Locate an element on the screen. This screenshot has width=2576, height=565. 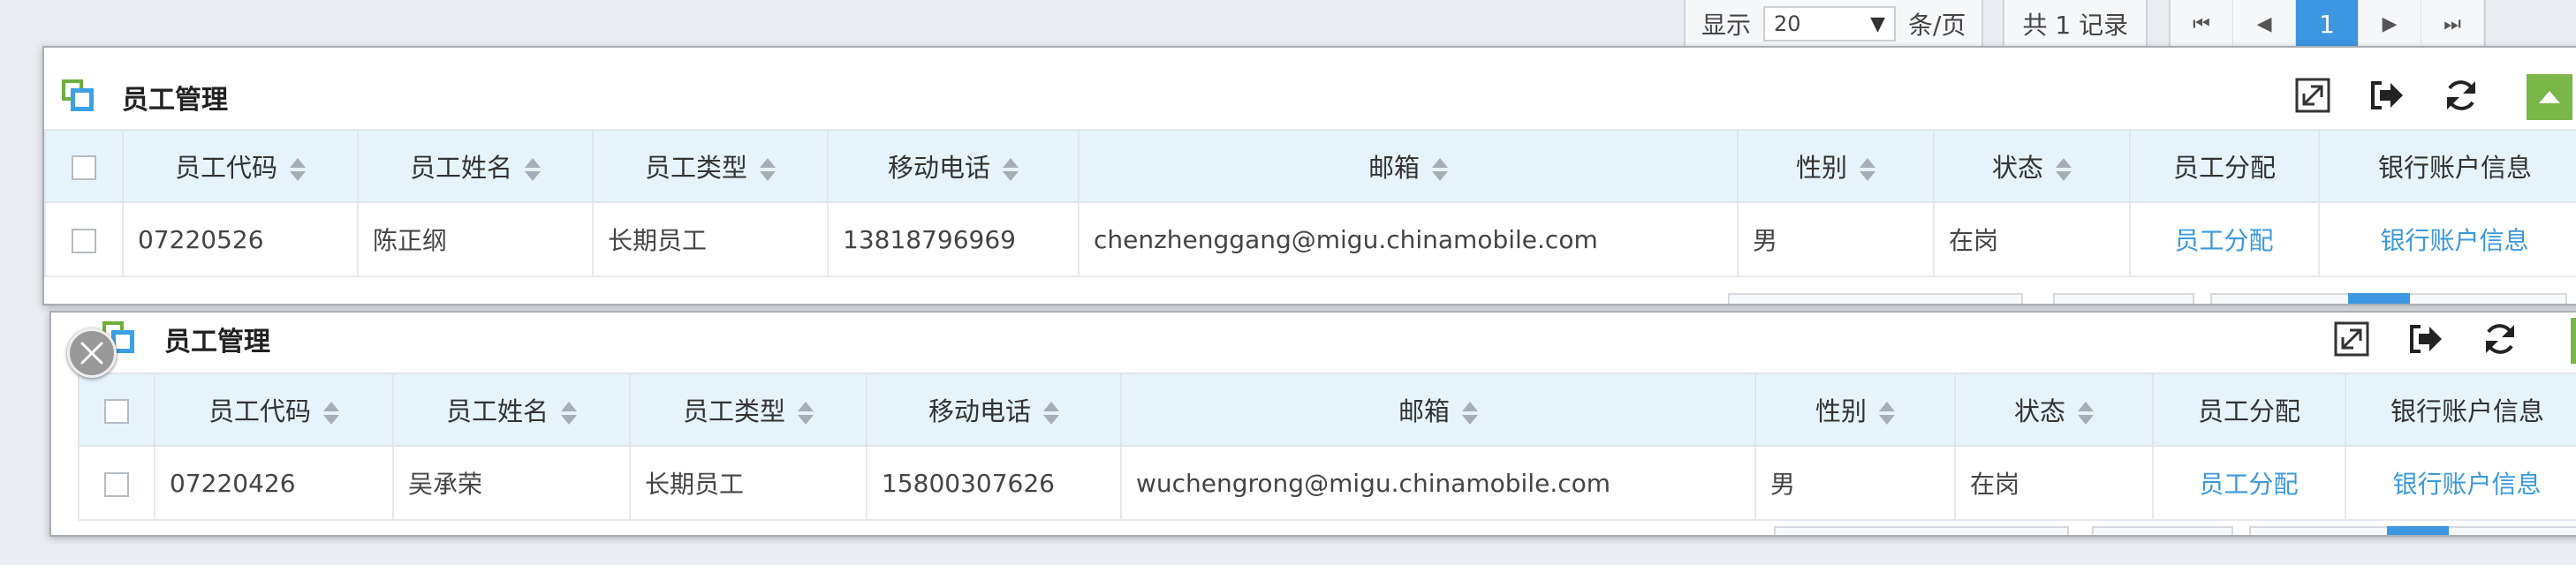
cell-phone: 15800307626 is located at coordinates (994, 483).